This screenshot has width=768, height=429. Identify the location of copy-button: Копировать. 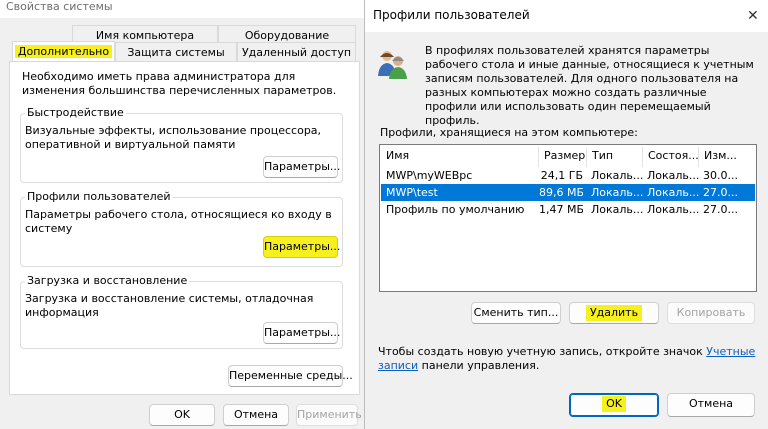
(711, 313).